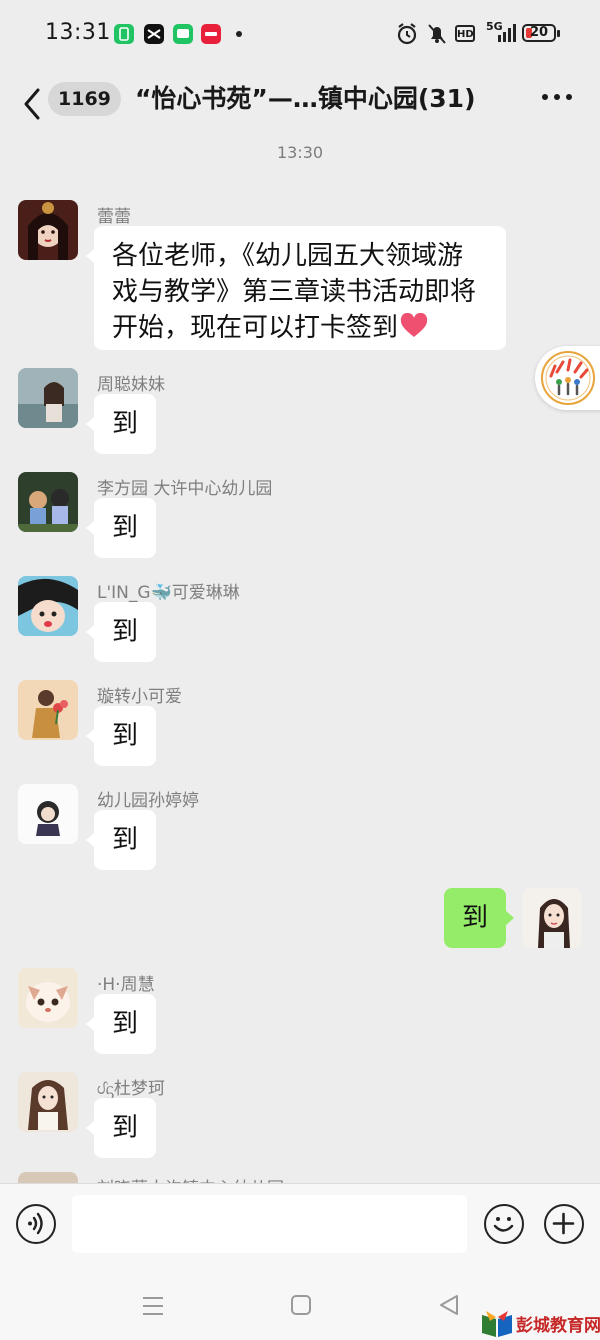  Describe the element at coordinates (148, 801) in the screenshot. I see `sender-name: 幼儿园孙婷婷` at that location.